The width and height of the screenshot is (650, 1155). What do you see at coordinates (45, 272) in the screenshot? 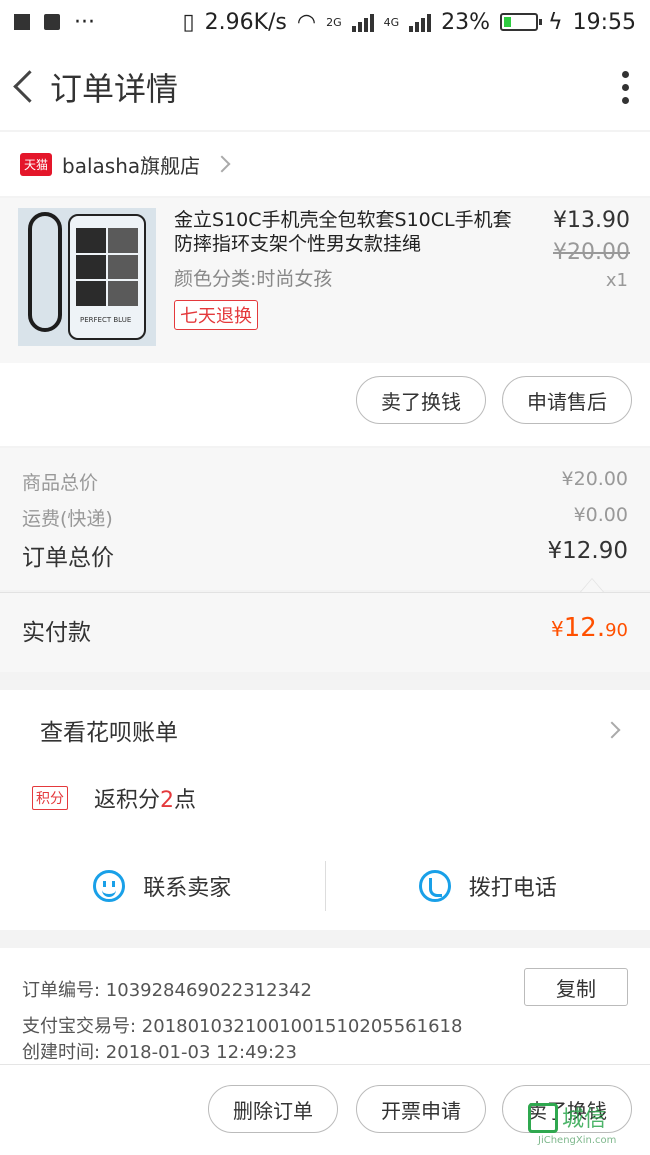
I see `lanyard-graphic` at bounding box center [45, 272].